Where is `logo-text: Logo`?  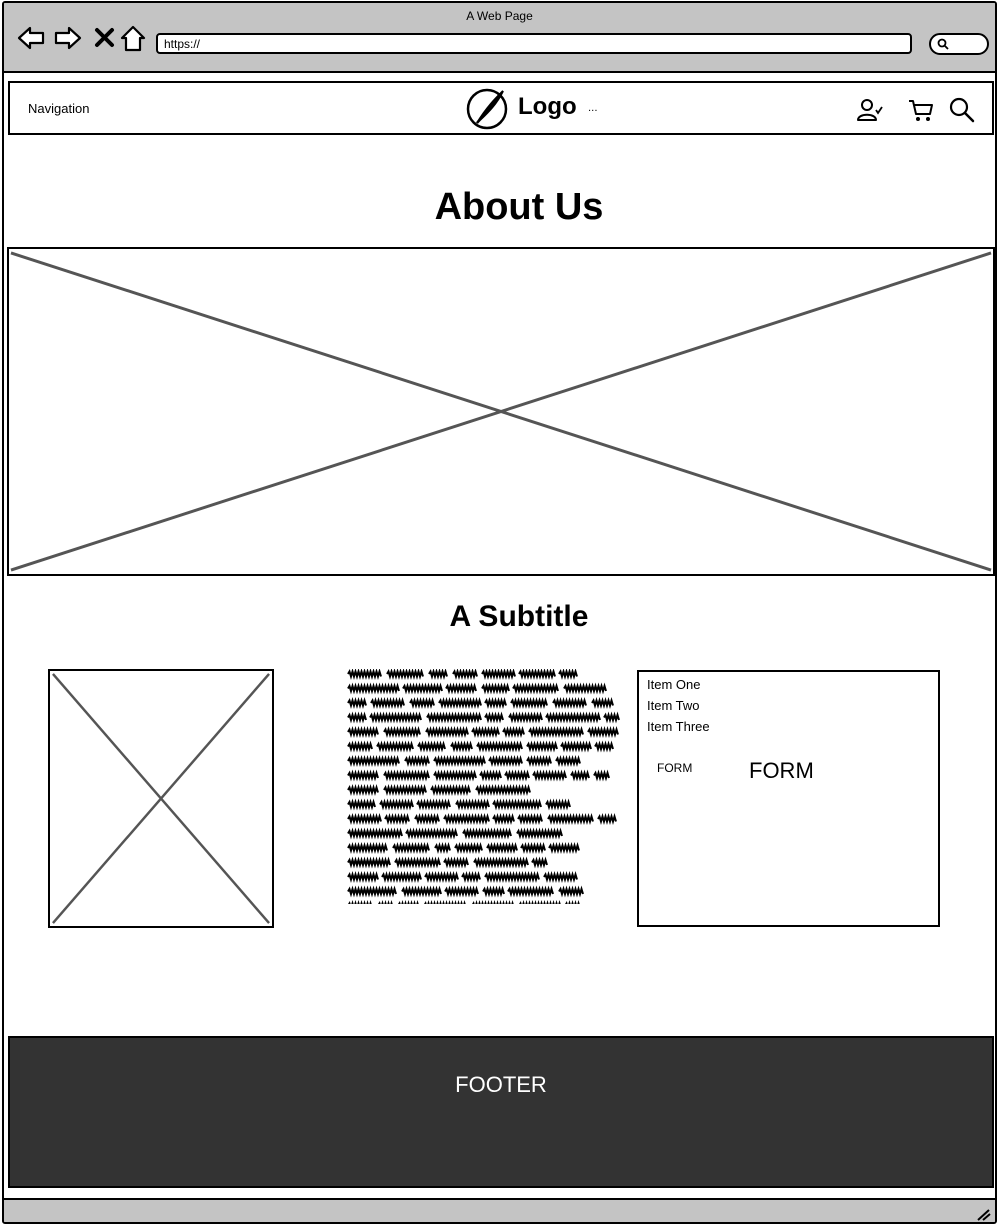 logo-text: Logo is located at coordinates (547, 107).